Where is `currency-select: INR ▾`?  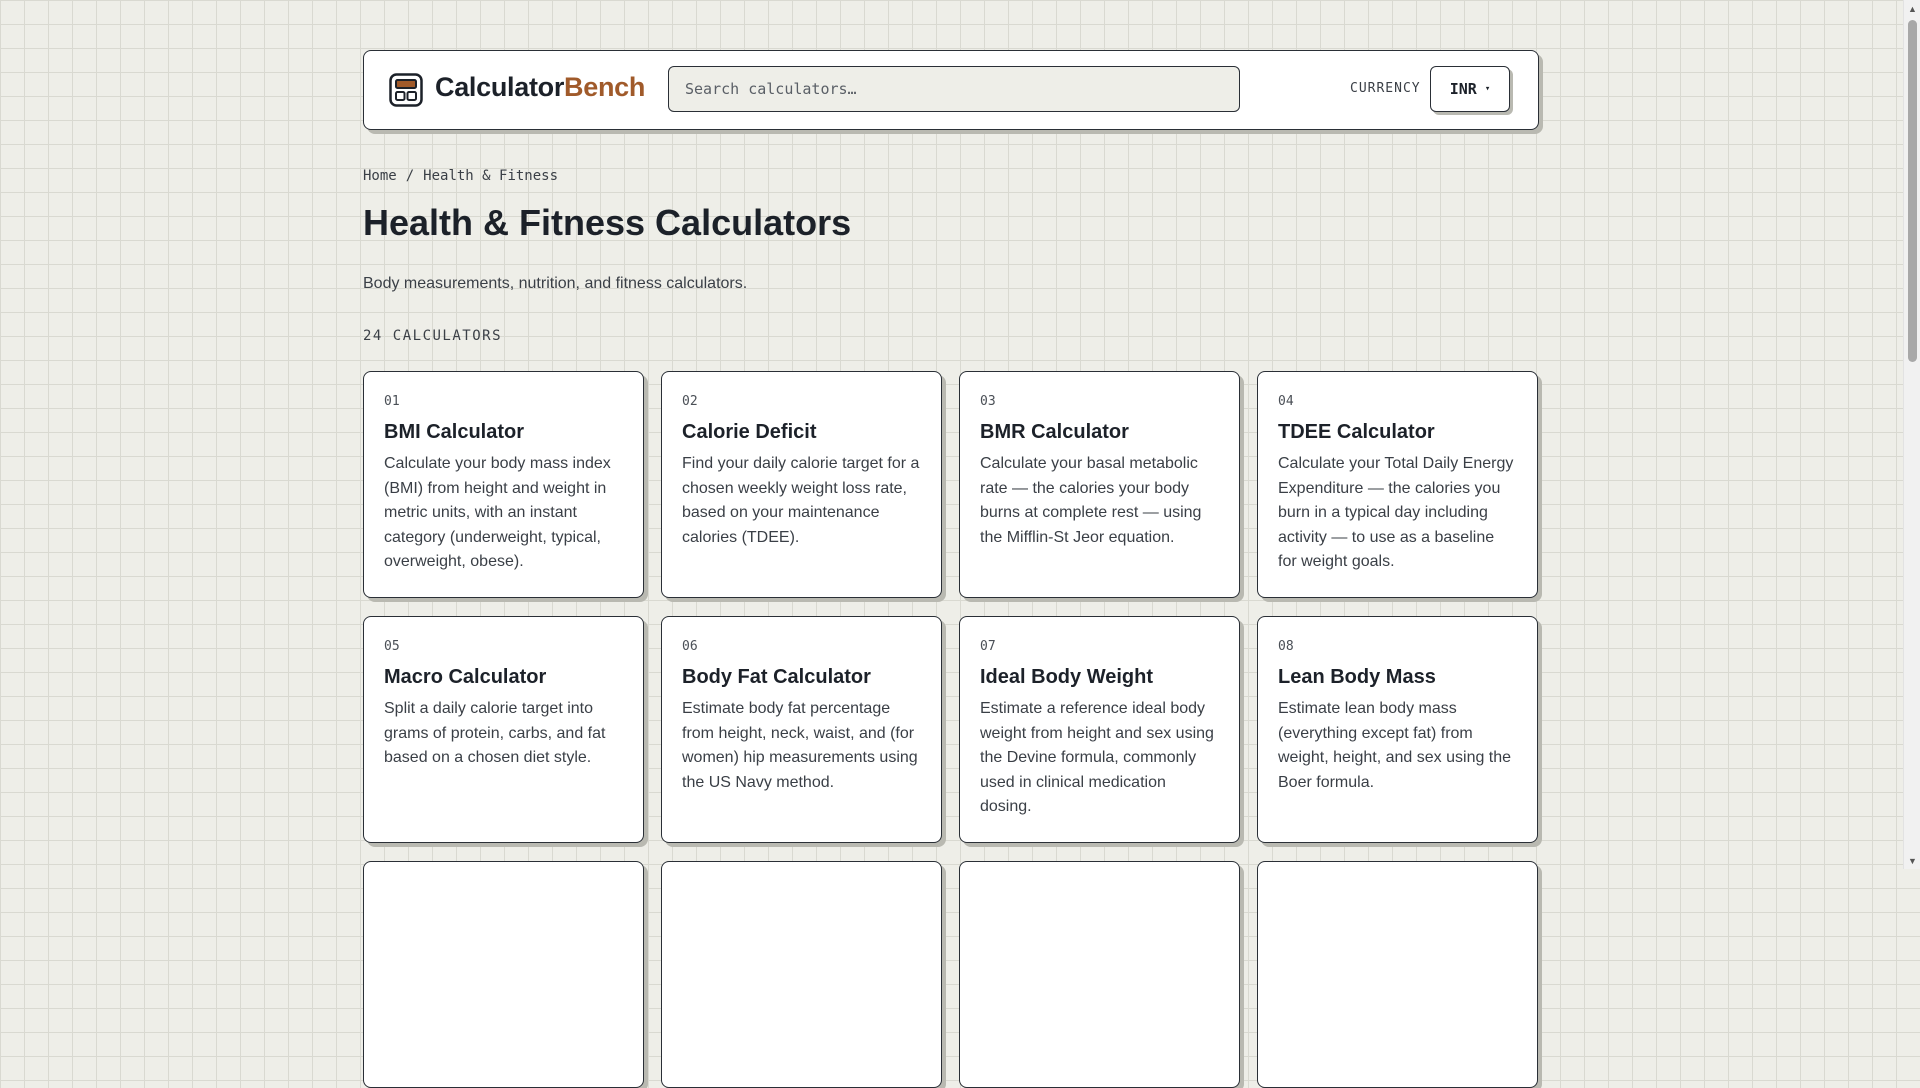 currency-select: INR ▾ is located at coordinates (1470, 89).